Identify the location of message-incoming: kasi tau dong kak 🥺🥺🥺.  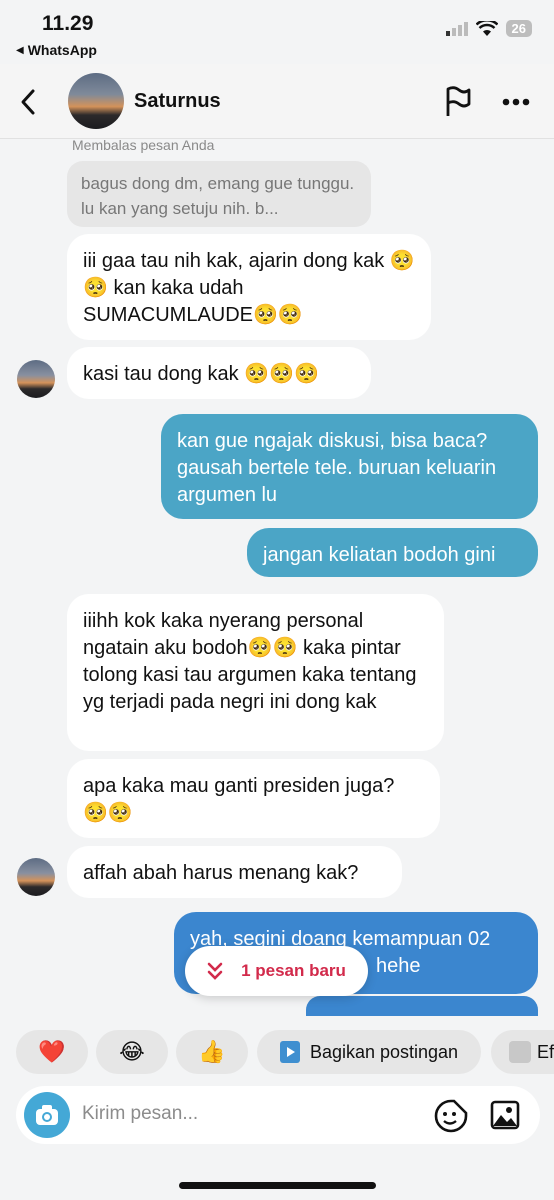
(219, 373).